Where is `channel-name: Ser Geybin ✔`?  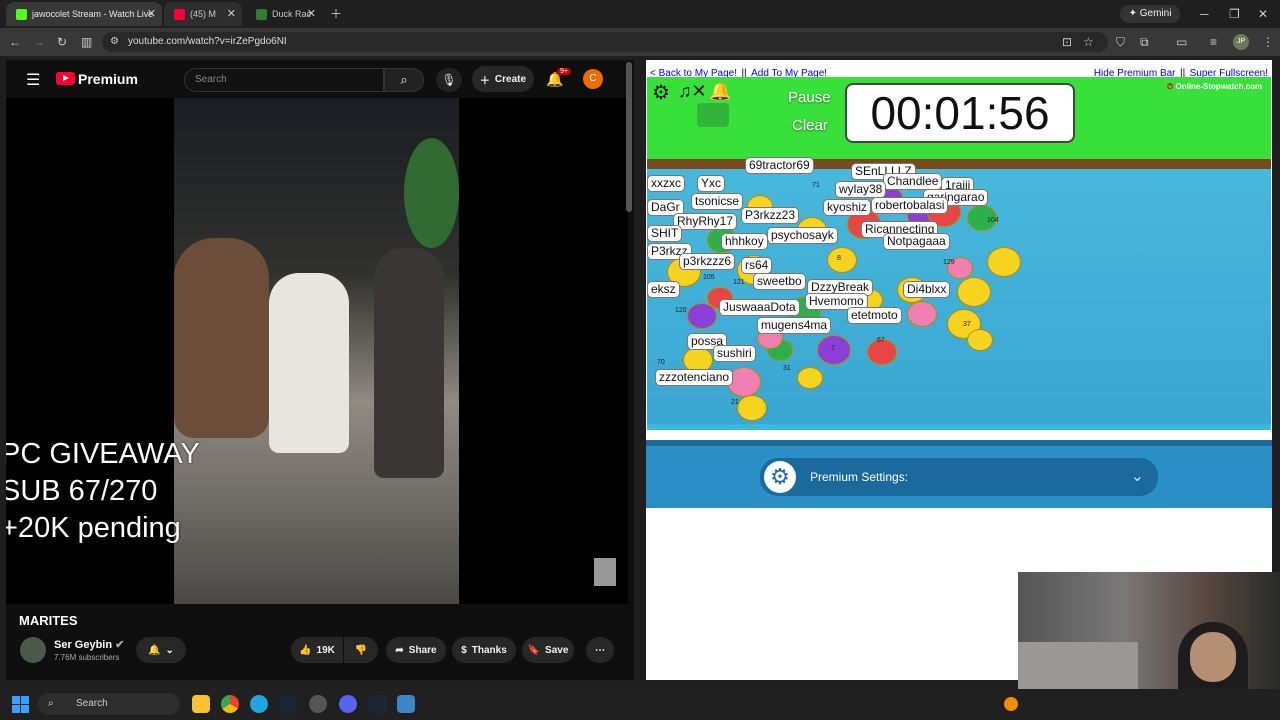 channel-name: Ser Geybin ✔ is located at coordinates (89, 644).